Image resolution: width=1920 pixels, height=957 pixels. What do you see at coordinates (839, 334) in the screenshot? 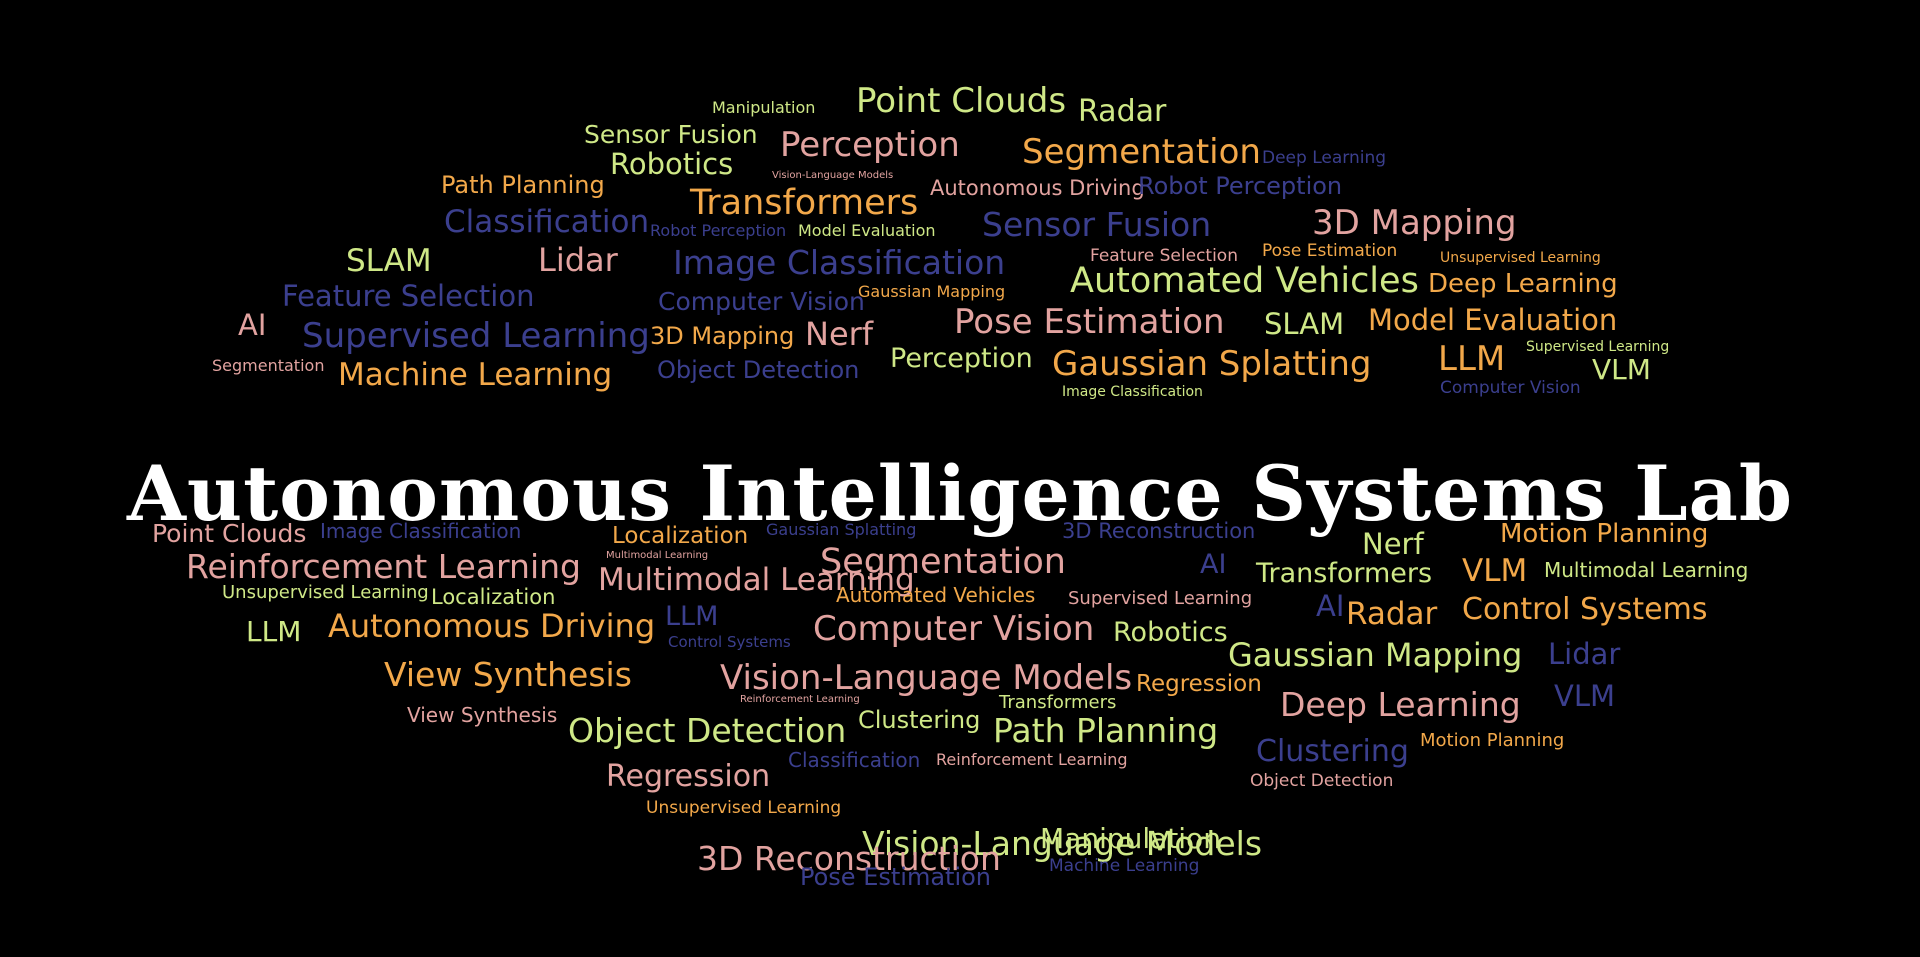
I see `cloud-word: Nerf` at bounding box center [839, 334].